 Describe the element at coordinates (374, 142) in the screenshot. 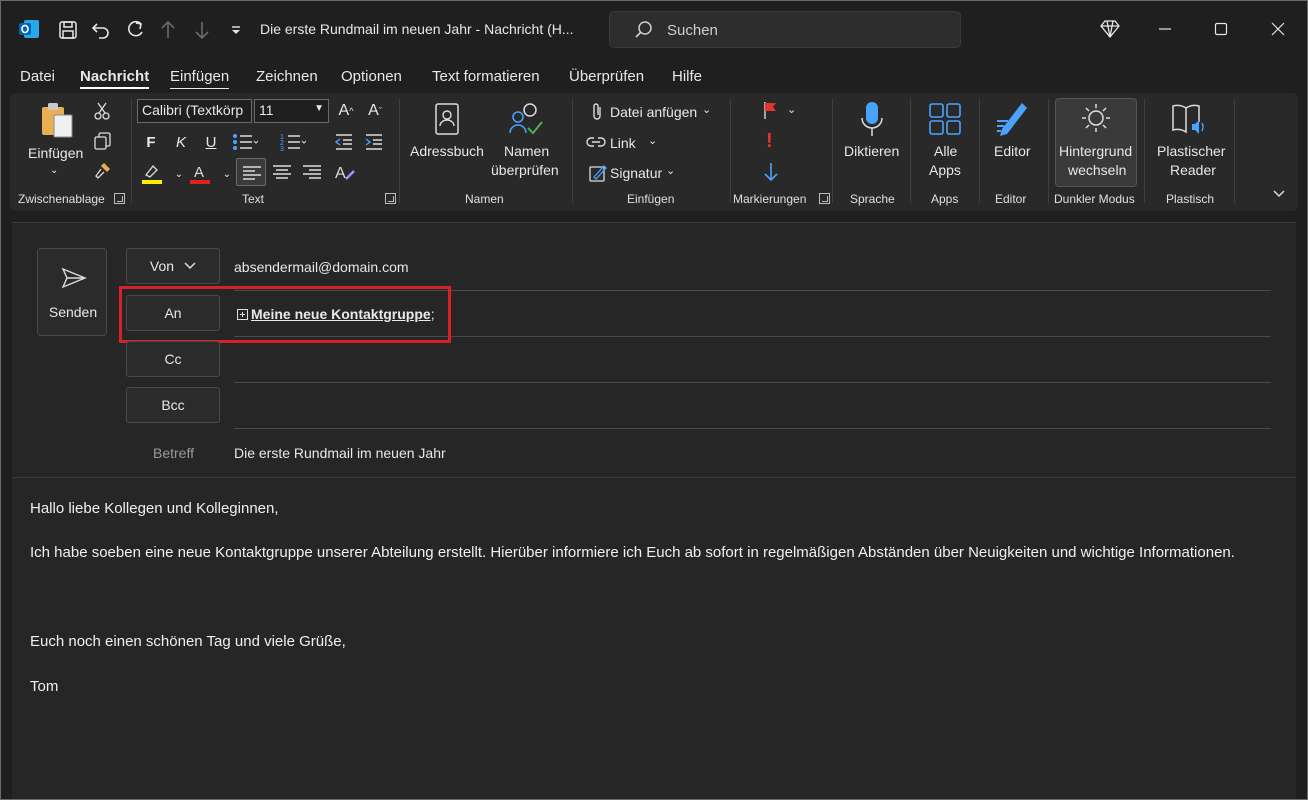

I see `increase-indent-icon` at that location.